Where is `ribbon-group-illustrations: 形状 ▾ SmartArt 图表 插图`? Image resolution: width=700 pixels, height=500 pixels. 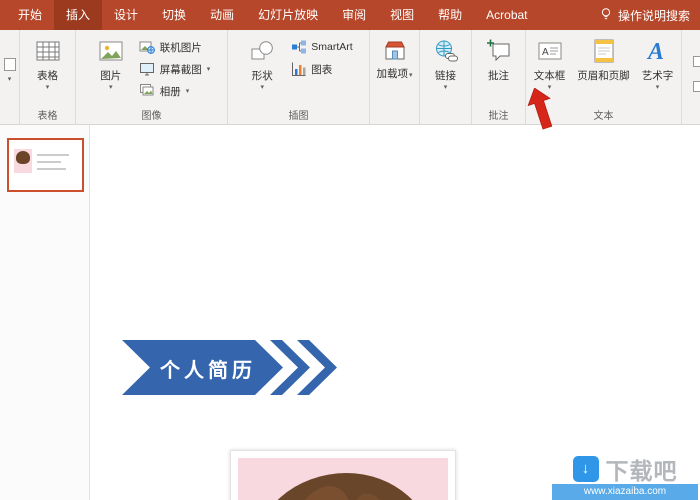
ribbon-group-illustrations: 形状 ▾ SmartArt 图表 插图 is located at coordinates (299, 77).